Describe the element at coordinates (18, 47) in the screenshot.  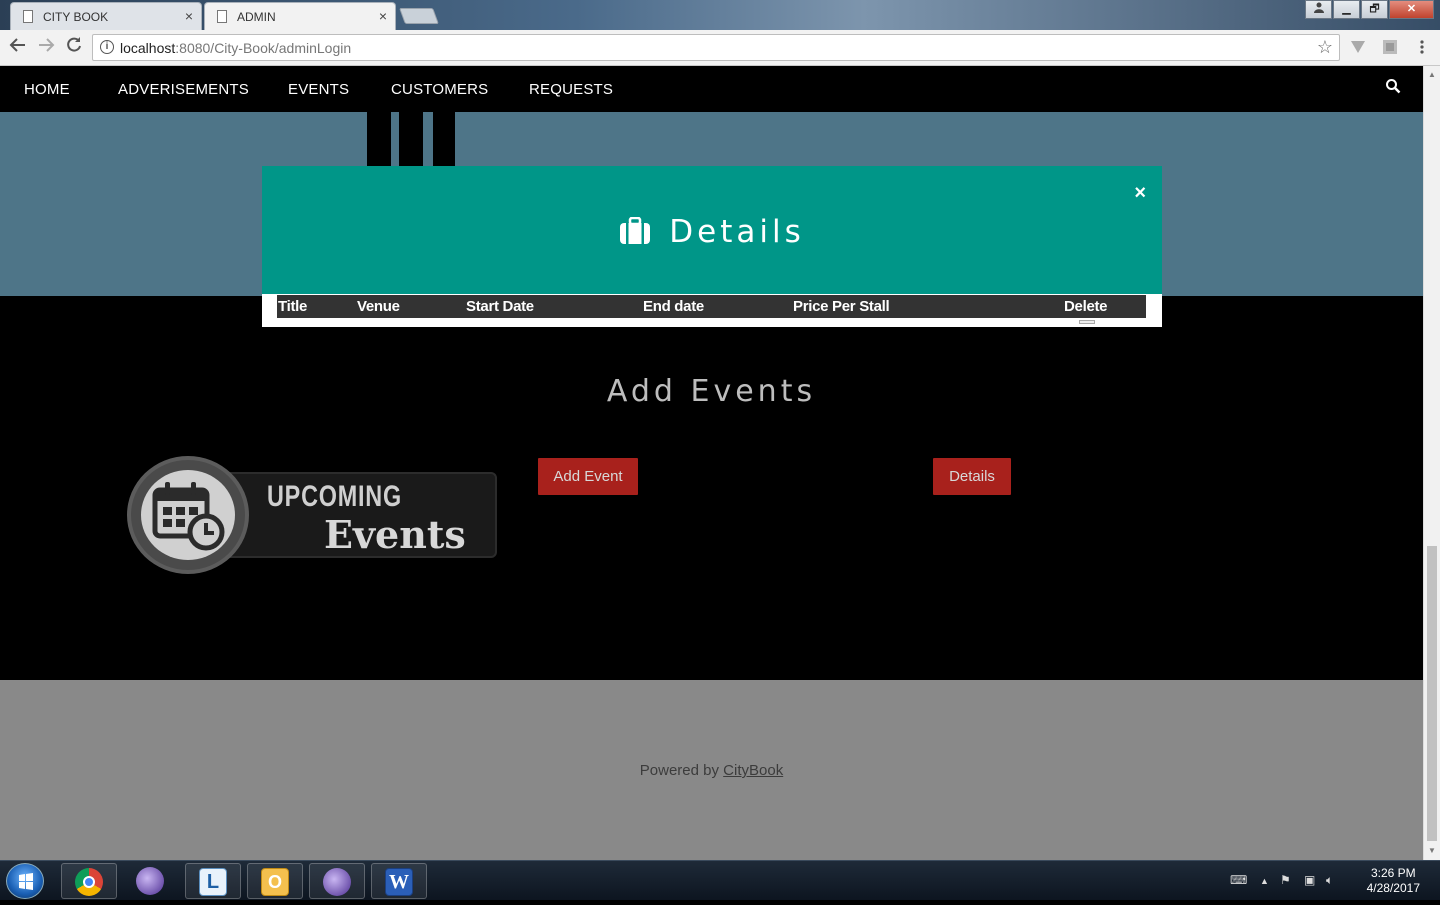
I see `back-arrow-icon` at that location.